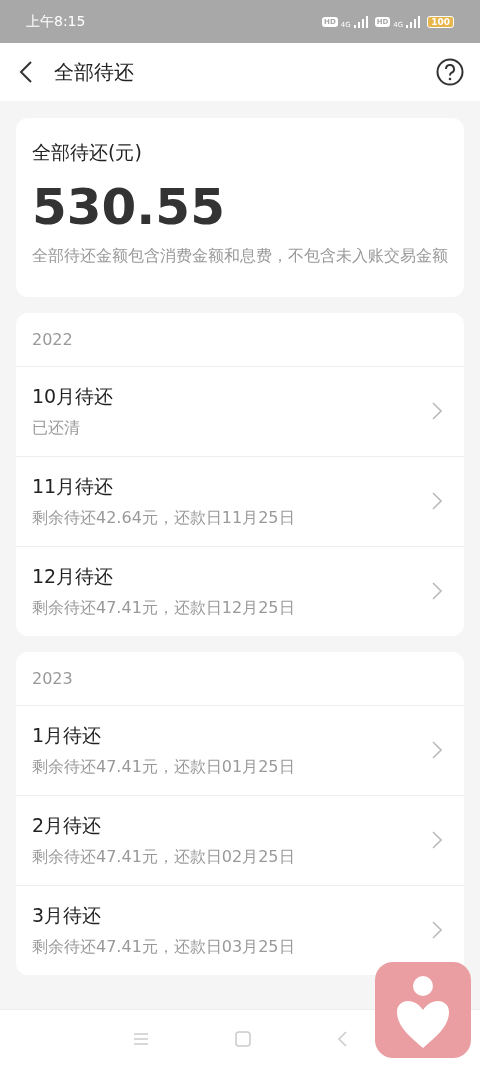 The width and height of the screenshot is (480, 1067). Describe the element at coordinates (240, 339) in the screenshot. I see `year-label: 2022` at that location.